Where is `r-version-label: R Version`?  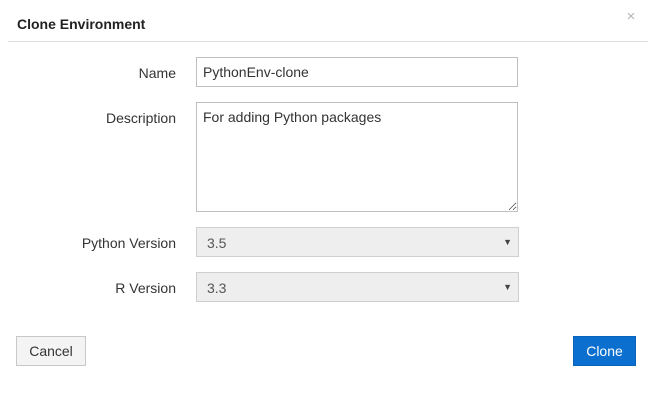 r-version-label: R Version is located at coordinates (145, 288).